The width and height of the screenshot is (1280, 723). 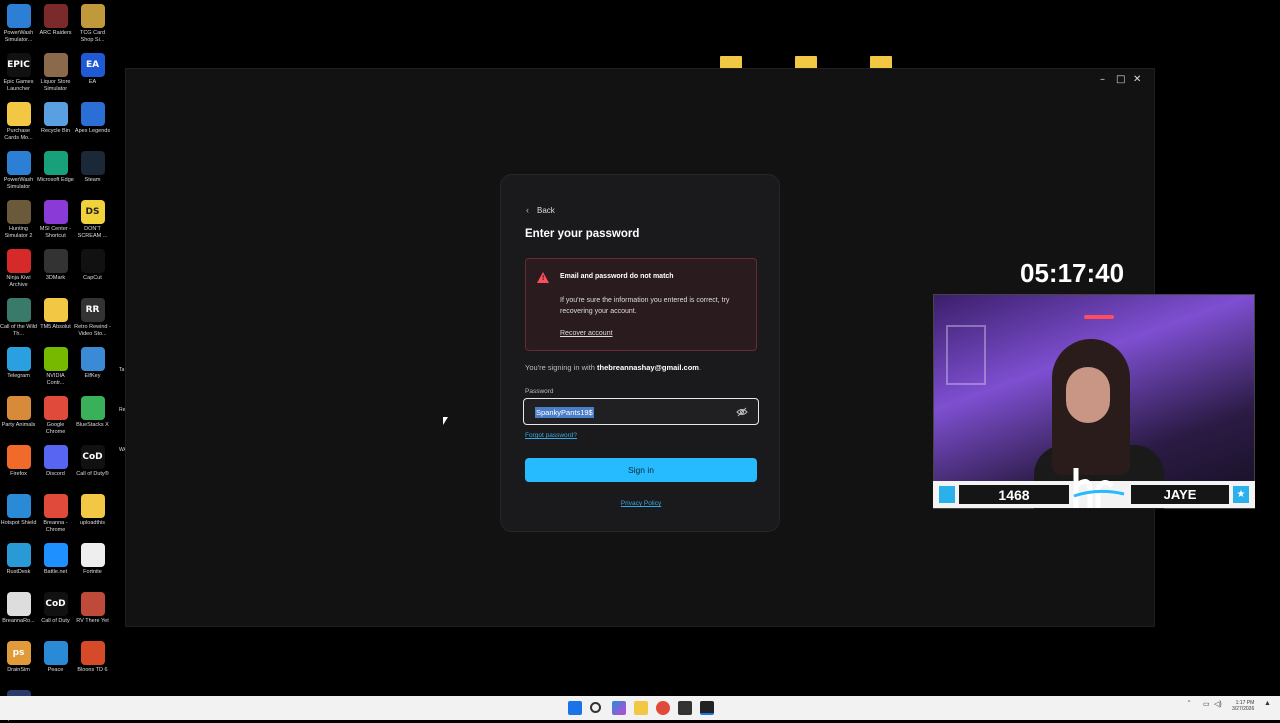 I want to click on mouse-cursor, so click(x=445, y=421).